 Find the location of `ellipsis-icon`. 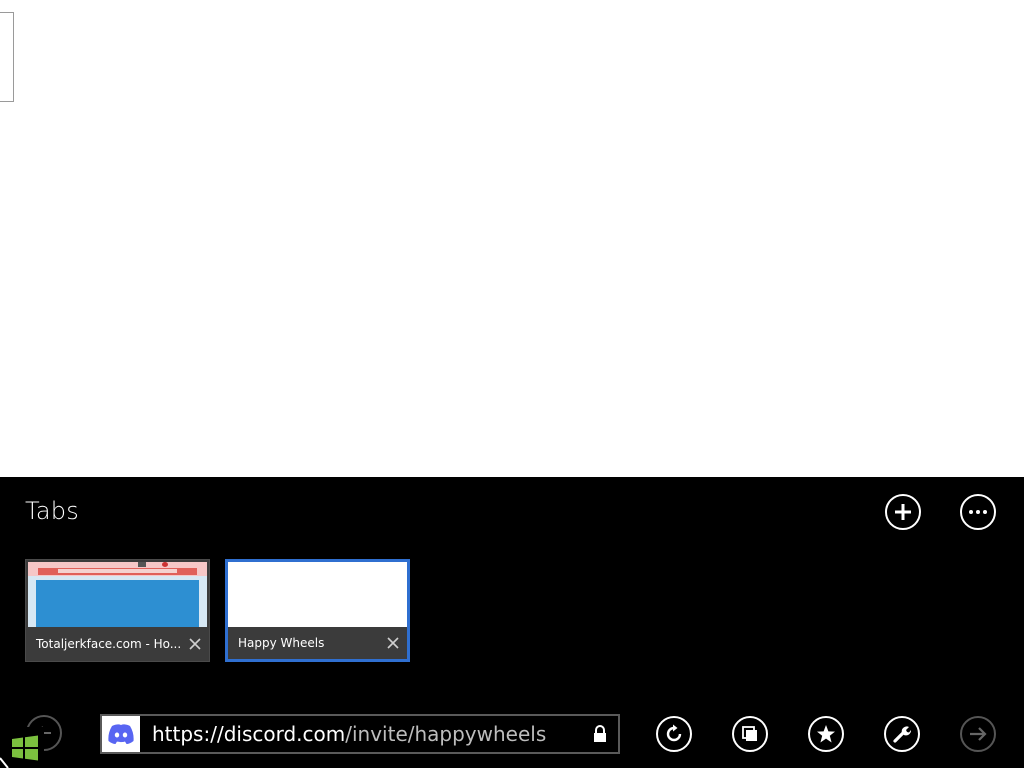

ellipsis-icon is located at coordinates (978, 512).